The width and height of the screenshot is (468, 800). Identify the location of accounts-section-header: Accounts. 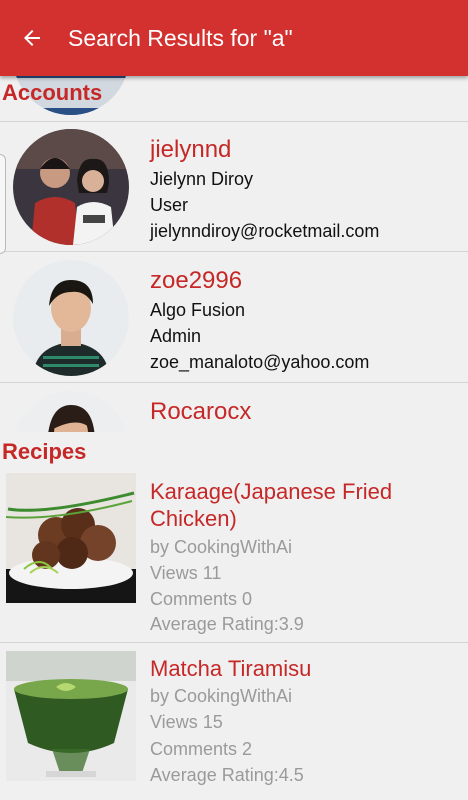
(234, 93).